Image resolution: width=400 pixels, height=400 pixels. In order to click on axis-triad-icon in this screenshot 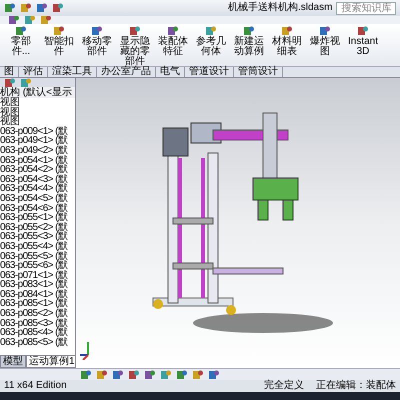, I will do `click(85, 351)`.